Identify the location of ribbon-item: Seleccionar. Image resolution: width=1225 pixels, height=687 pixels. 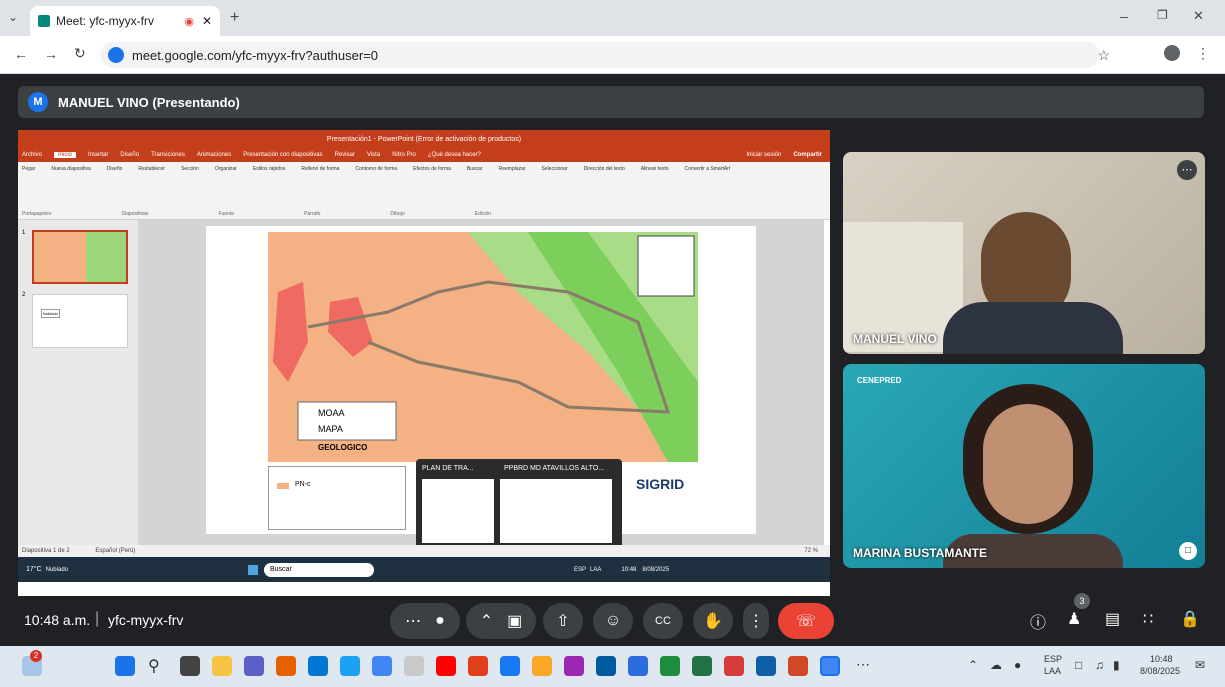
(554, 169).